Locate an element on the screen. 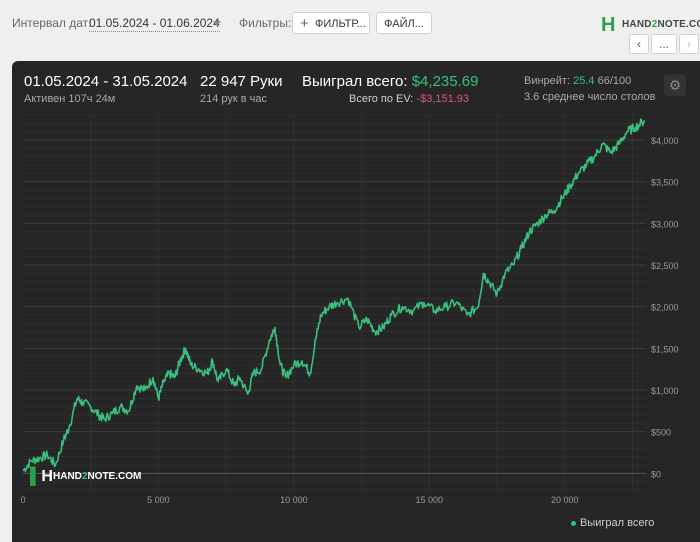 This screenshot has width=700, height=542. chevron-right-icon: › is located at coordinates (689, 44).